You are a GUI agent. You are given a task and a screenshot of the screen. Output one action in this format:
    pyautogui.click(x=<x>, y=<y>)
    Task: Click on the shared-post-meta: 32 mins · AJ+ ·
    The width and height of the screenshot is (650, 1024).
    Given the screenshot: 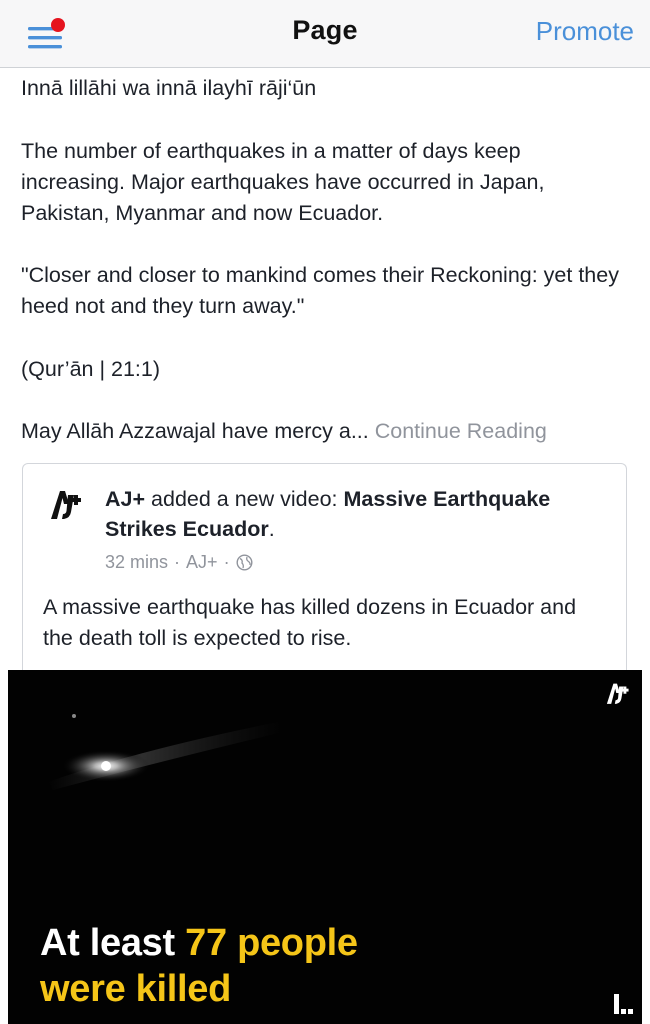 What is the action you would take?
    pyautogui.click(x=179, y=562)
    